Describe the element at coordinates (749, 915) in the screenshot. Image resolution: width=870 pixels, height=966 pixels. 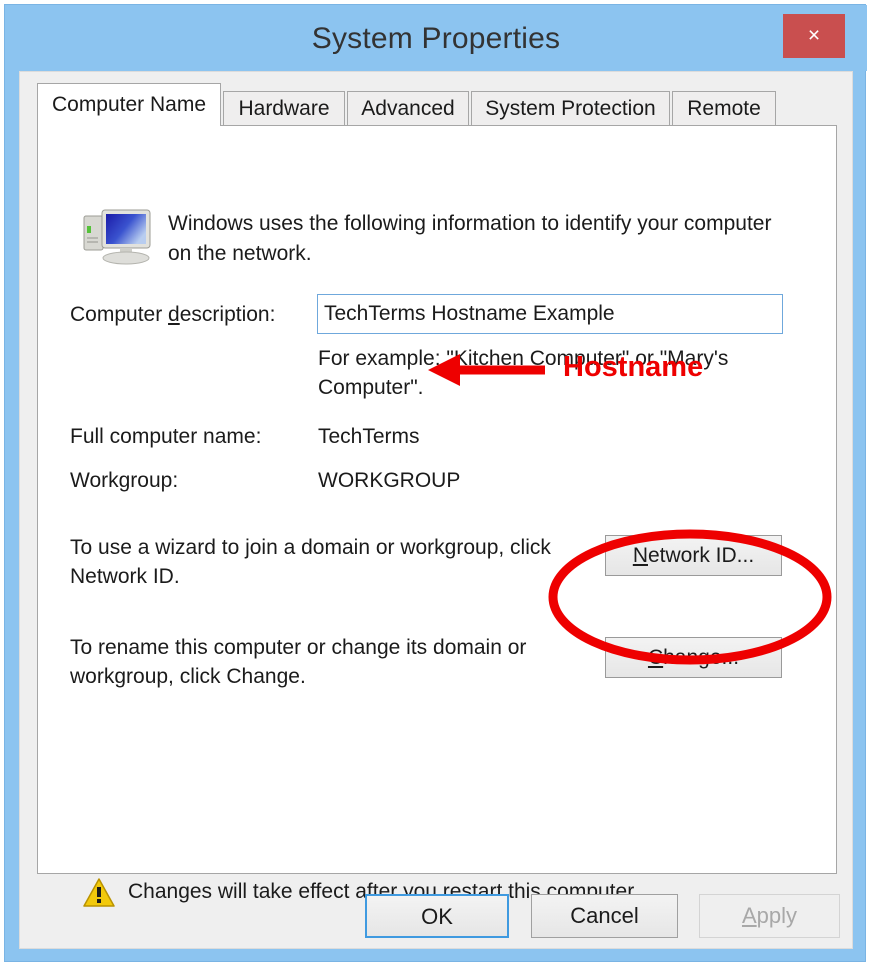
I see `apply-accel: A` at that location.